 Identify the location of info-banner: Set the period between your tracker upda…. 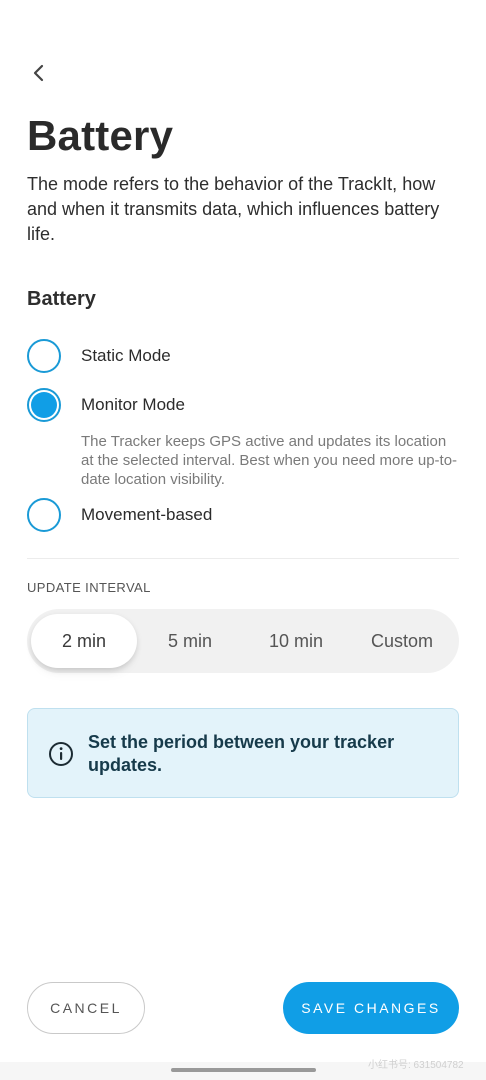
(243, 753).